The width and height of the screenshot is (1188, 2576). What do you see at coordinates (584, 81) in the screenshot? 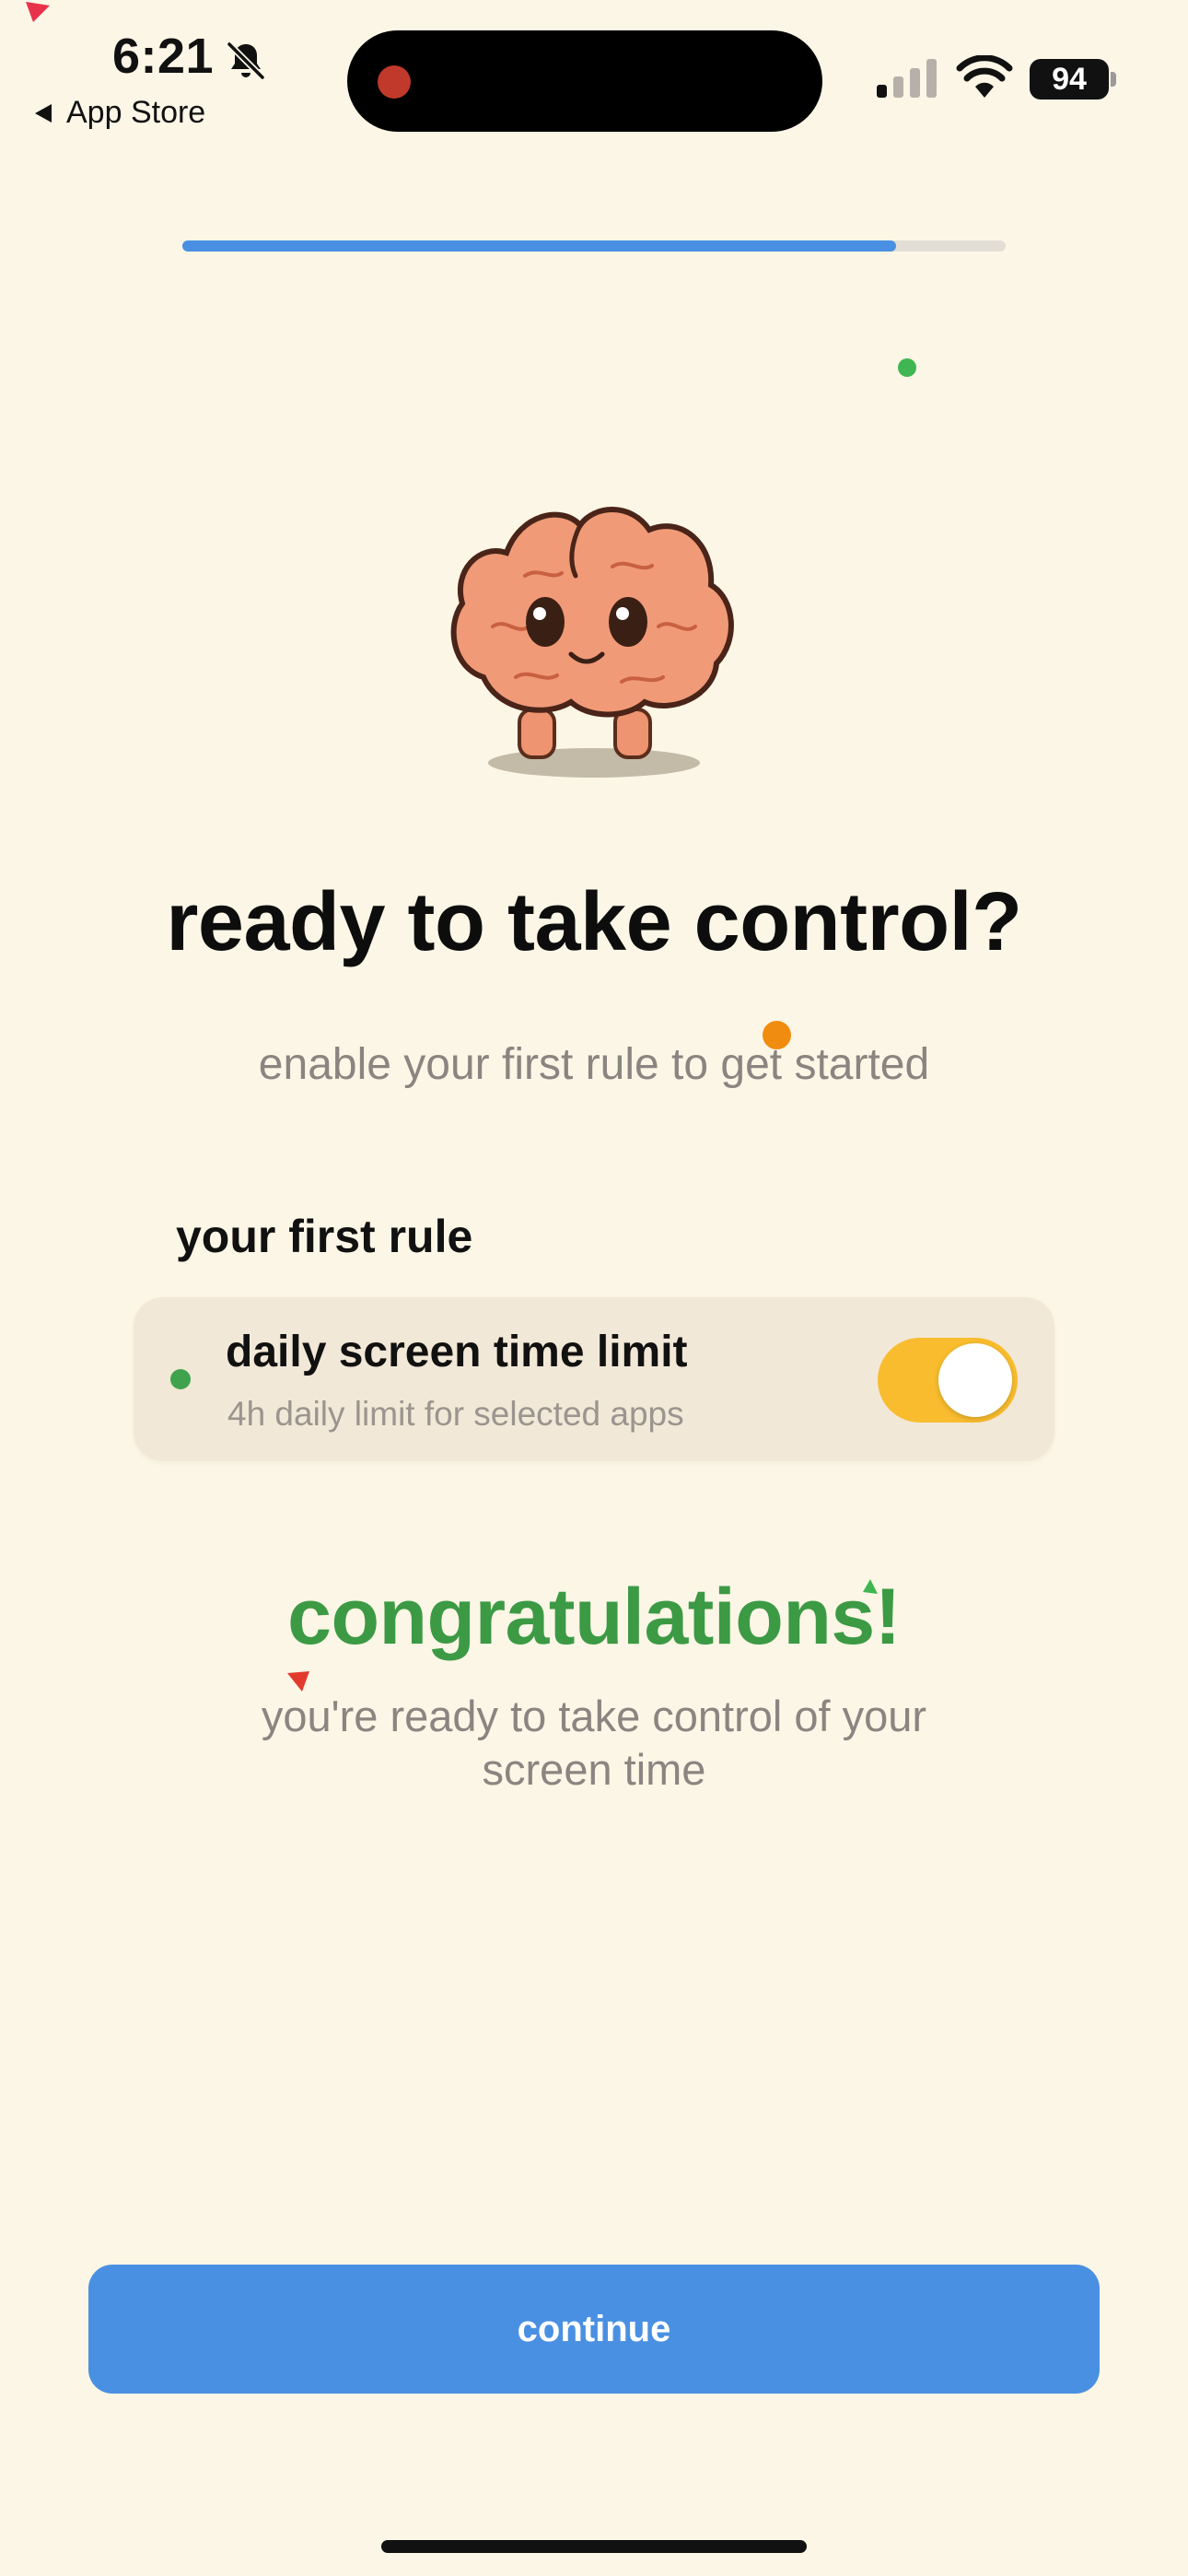
I see `dynamic-island` at bounding box center [584, 81].